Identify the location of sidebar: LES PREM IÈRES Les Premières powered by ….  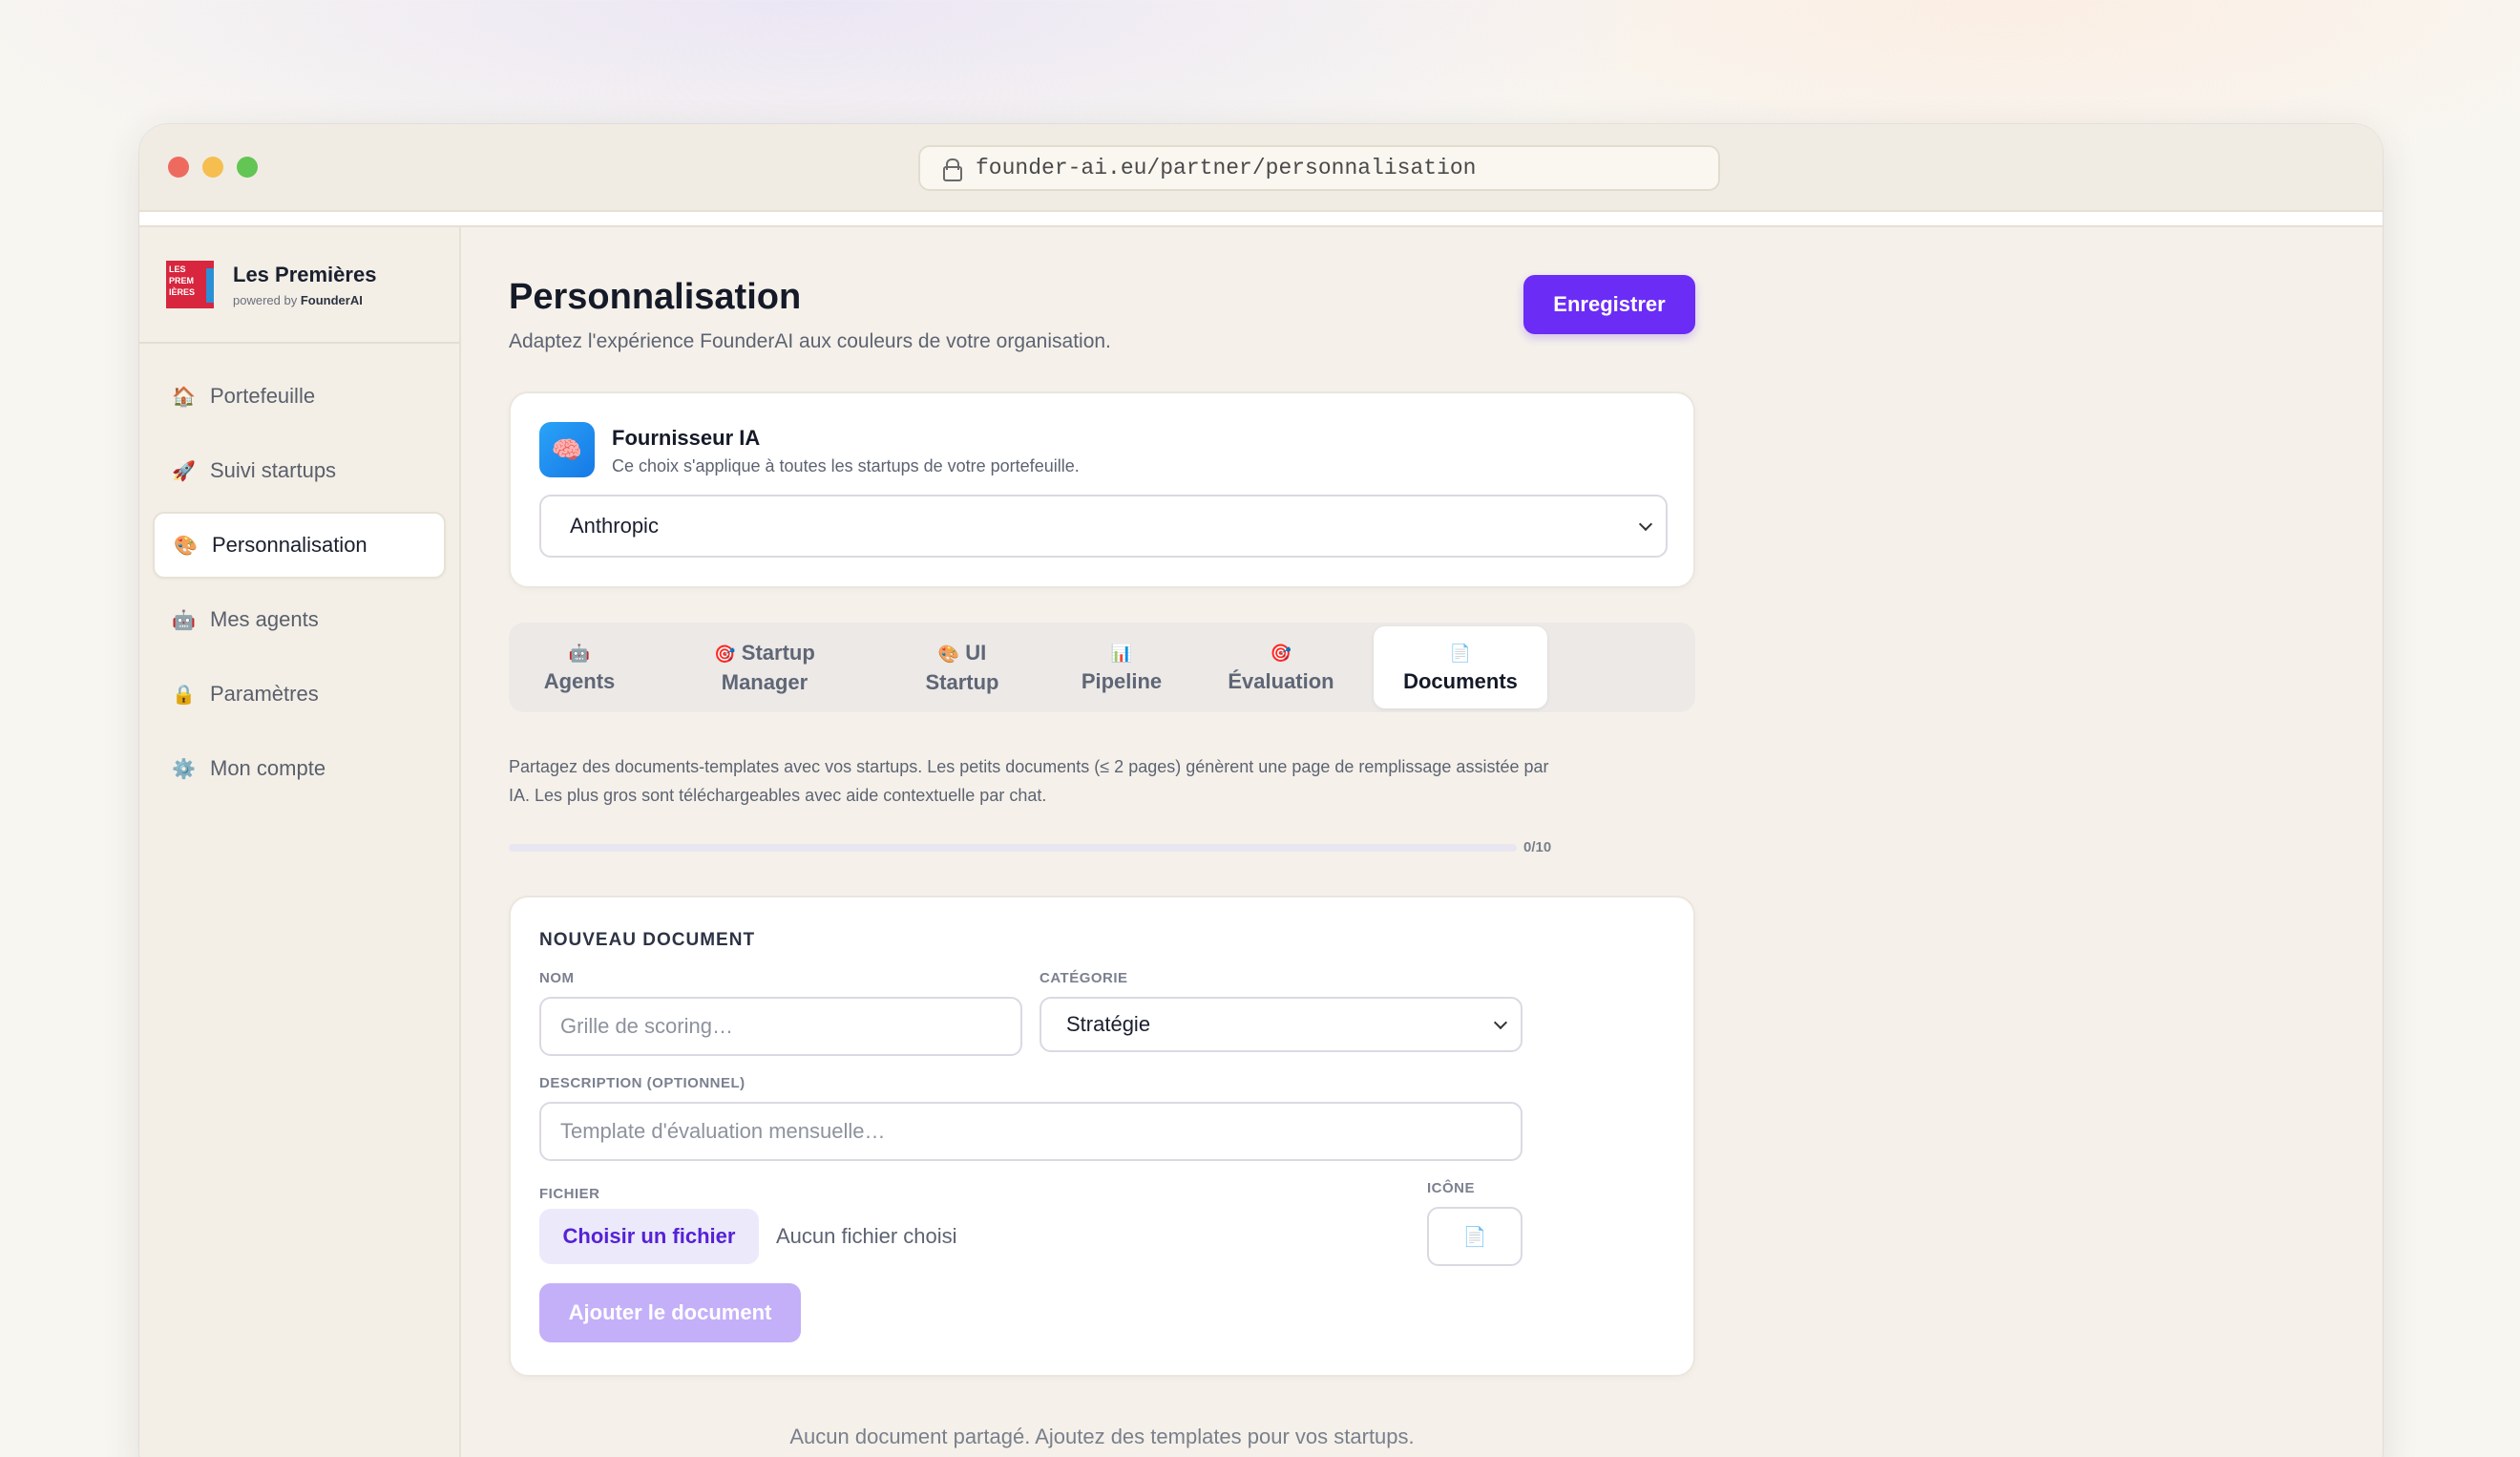
(300, 842).